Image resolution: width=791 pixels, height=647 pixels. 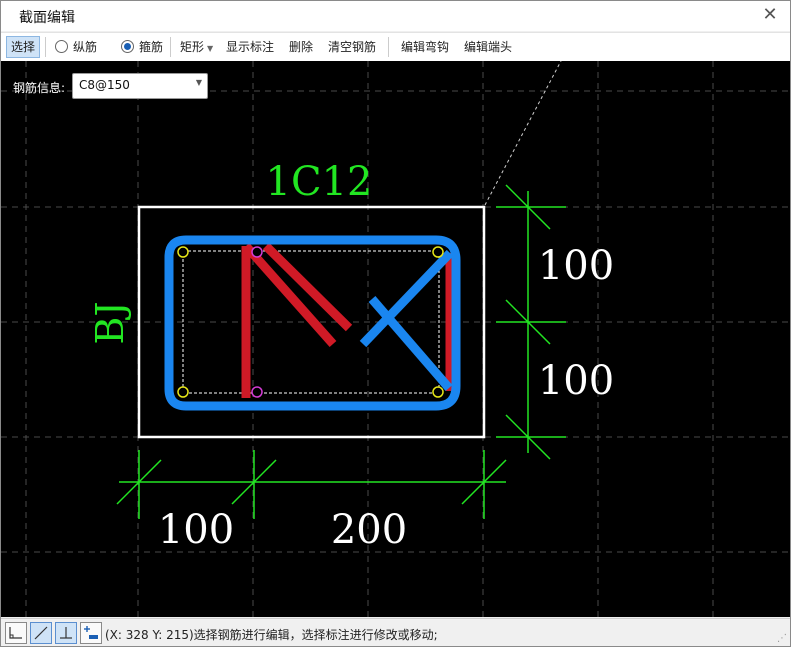 What do you see at coordinates (770, 15) in the screenshot?
I see `close-icon: ✕` at bounding box center [770, 15].